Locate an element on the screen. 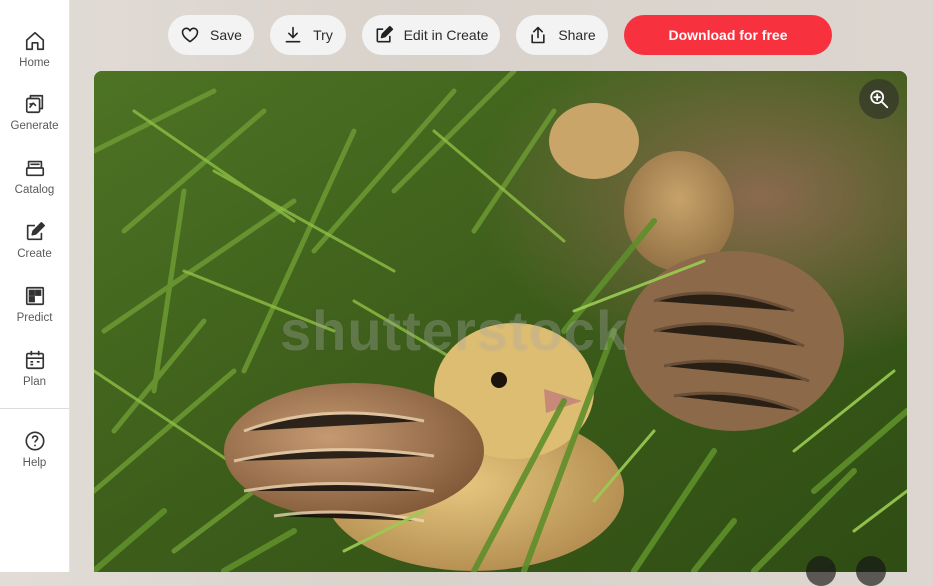  sidebar-item-predict: Predict is located at coordinates (34, 313).